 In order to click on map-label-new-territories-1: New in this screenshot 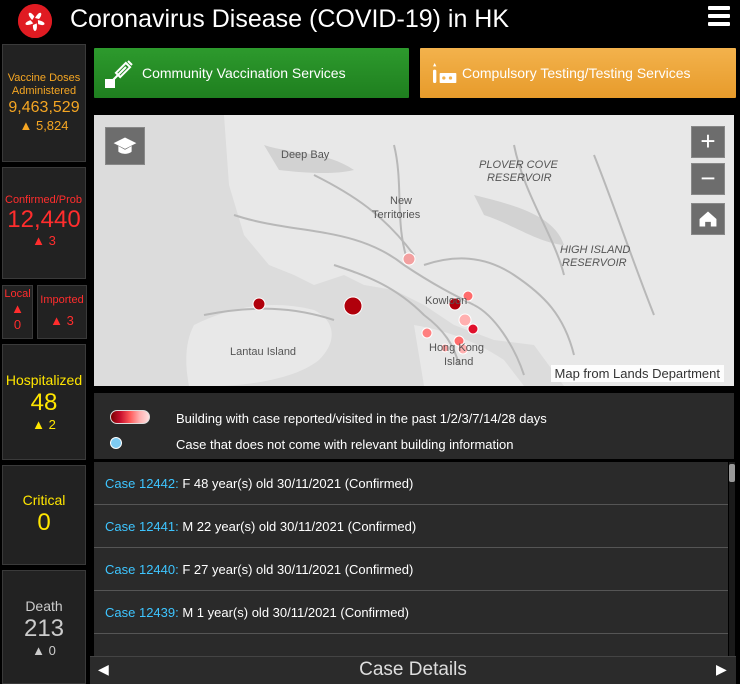, I will do `click(401, 201)`.